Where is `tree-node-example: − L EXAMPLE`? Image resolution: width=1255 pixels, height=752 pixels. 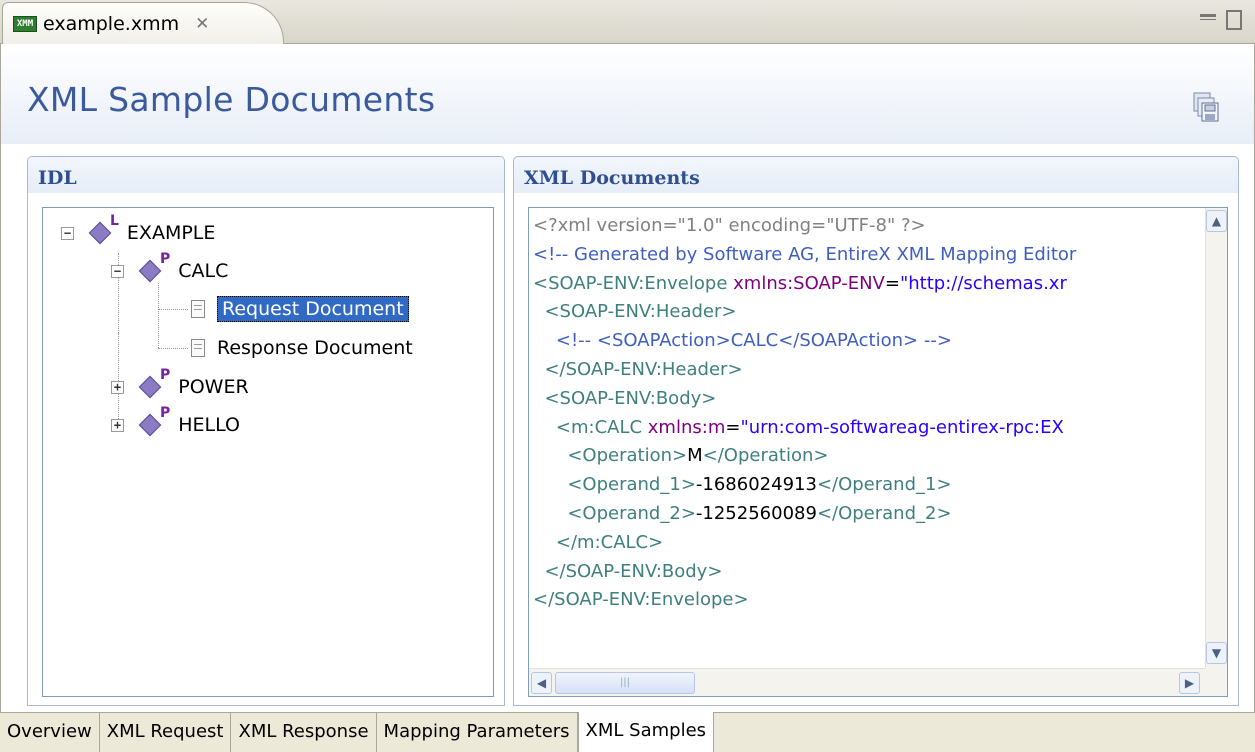
tree-node-example: − L EXAMPLE is located at coordinates (138, 230).